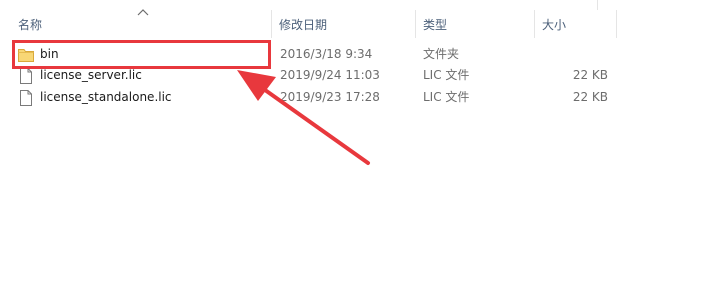  I want to click on file-size, so click(574, 54).